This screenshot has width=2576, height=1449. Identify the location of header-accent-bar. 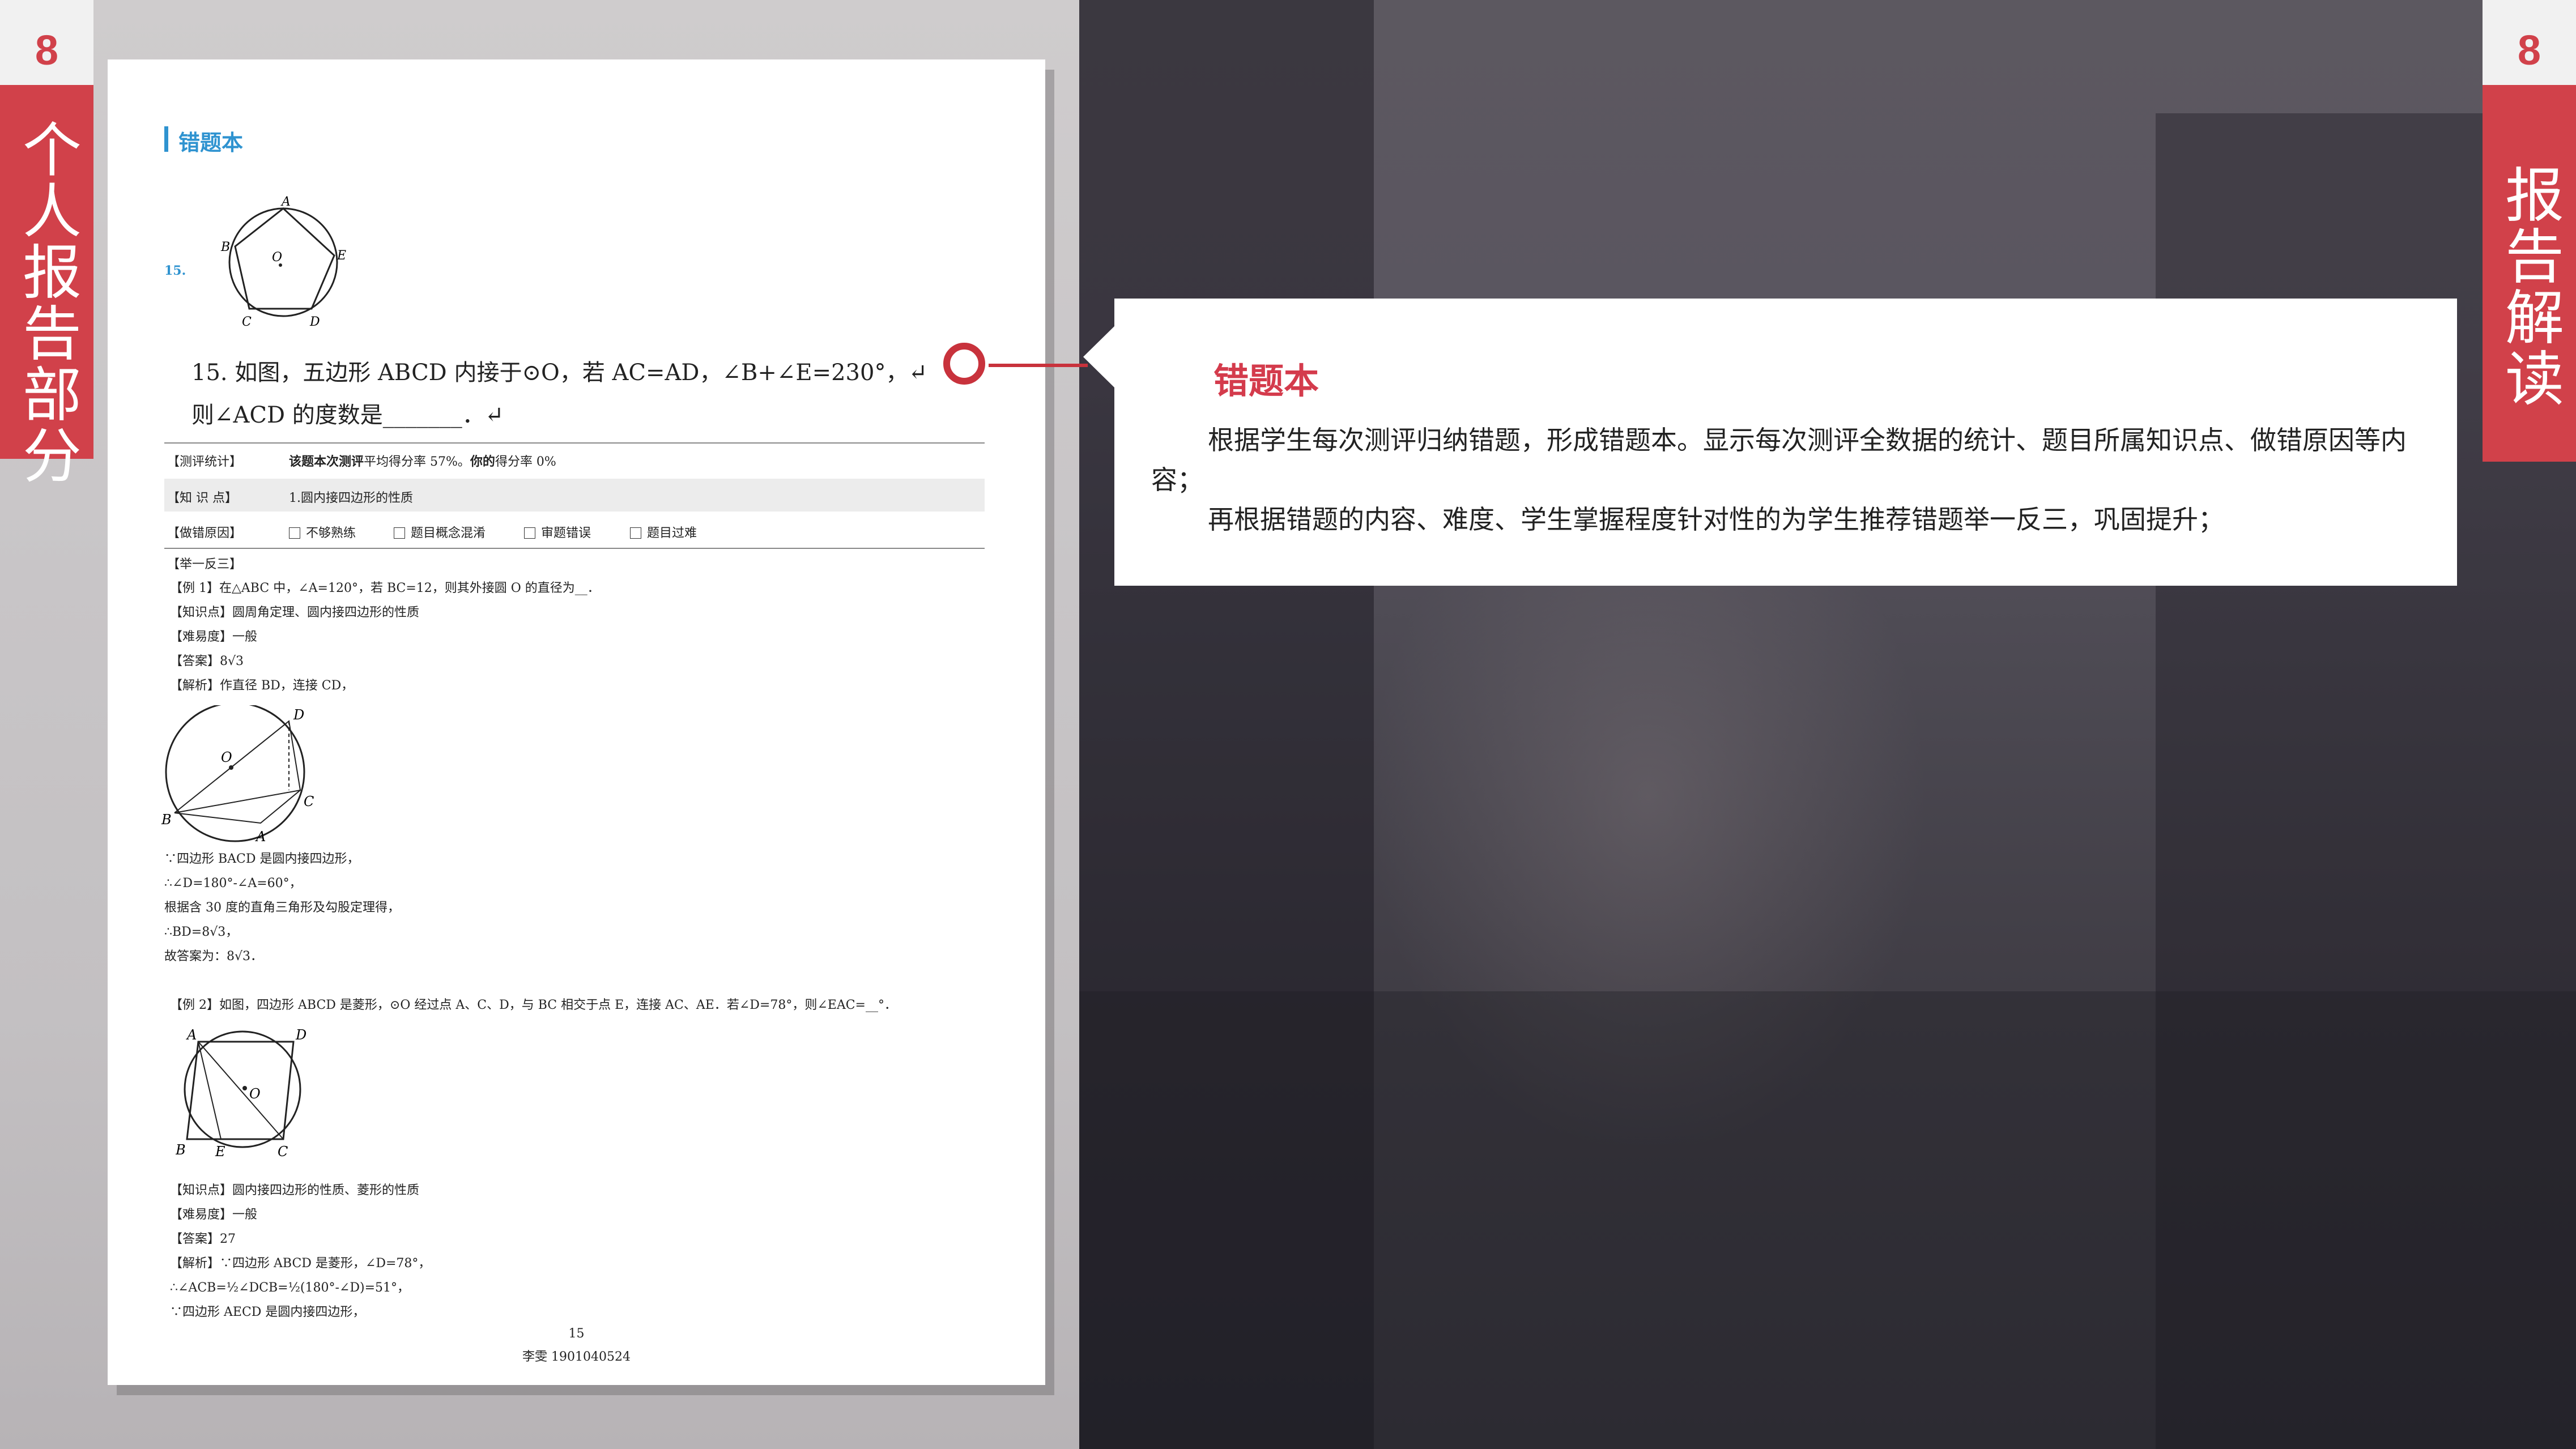
(166, 139).